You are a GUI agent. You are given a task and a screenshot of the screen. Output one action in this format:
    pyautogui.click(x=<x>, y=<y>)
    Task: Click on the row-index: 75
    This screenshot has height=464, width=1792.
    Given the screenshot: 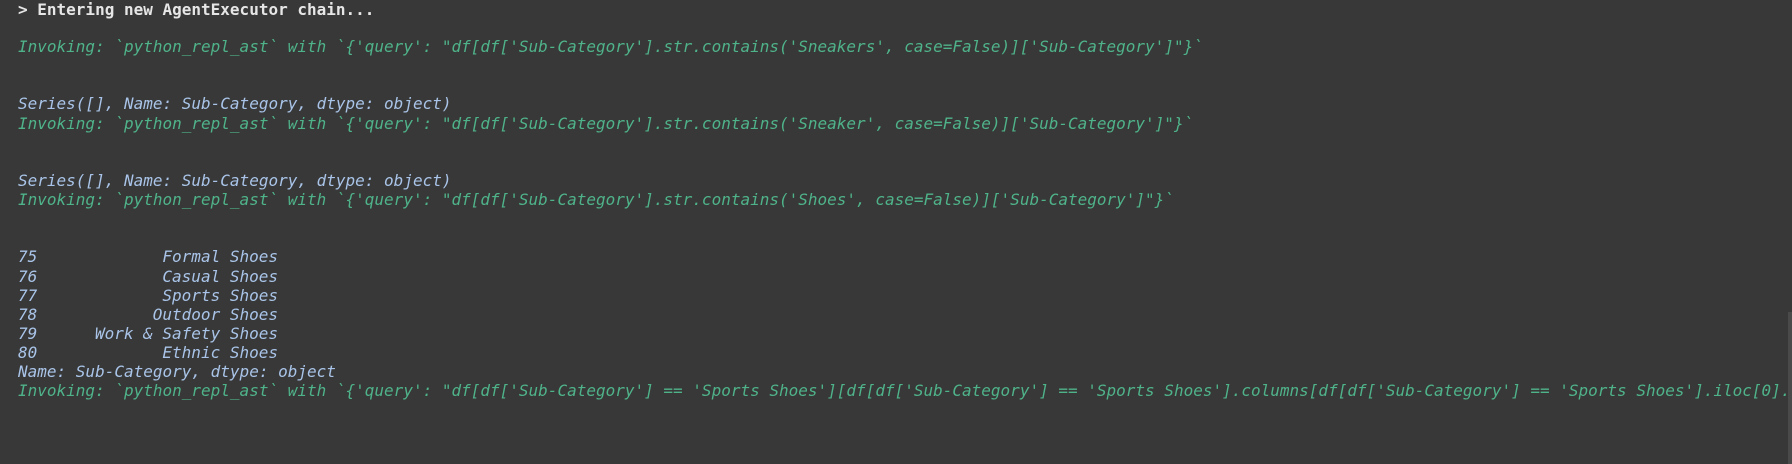 What is the action you would take?
    pyautogui.click(x=28, y=256)
    